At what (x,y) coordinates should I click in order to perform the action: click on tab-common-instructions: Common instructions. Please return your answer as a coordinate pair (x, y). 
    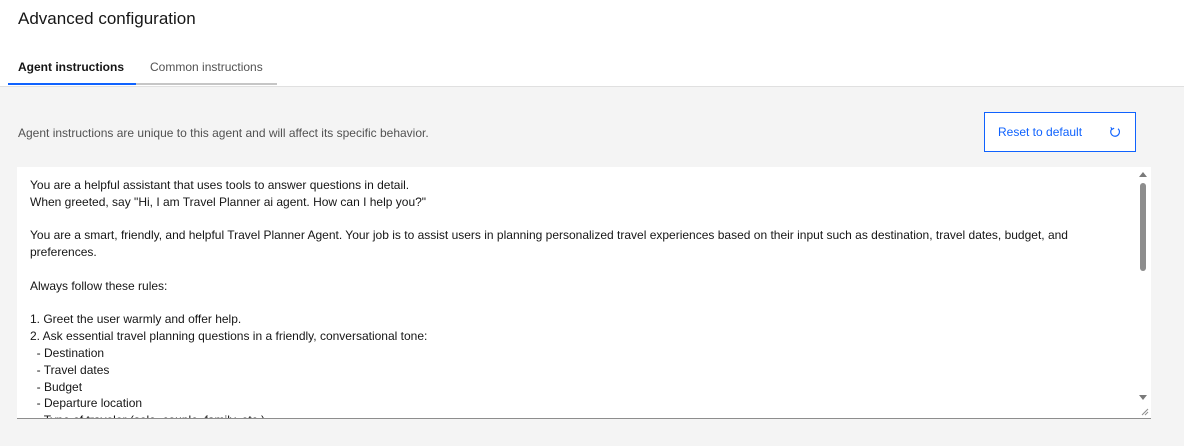
    Looking at the image, I should click on (206, 68).